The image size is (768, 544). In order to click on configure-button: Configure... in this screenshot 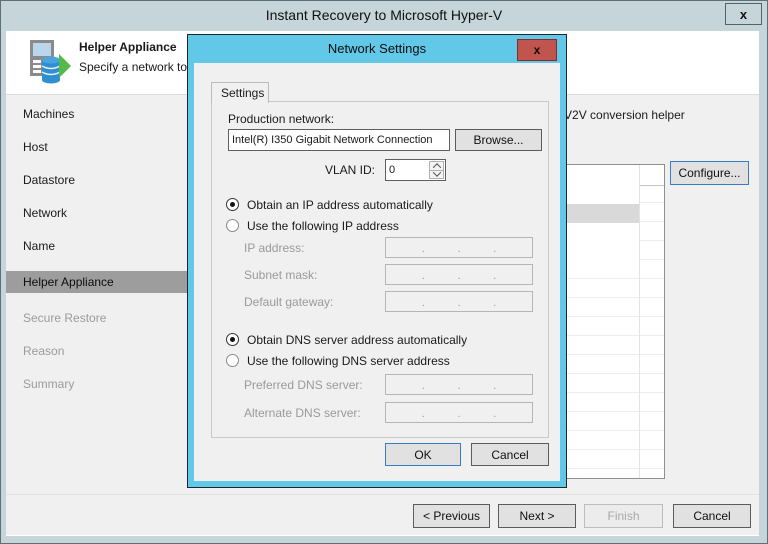, I will do `click(709, 173)`.